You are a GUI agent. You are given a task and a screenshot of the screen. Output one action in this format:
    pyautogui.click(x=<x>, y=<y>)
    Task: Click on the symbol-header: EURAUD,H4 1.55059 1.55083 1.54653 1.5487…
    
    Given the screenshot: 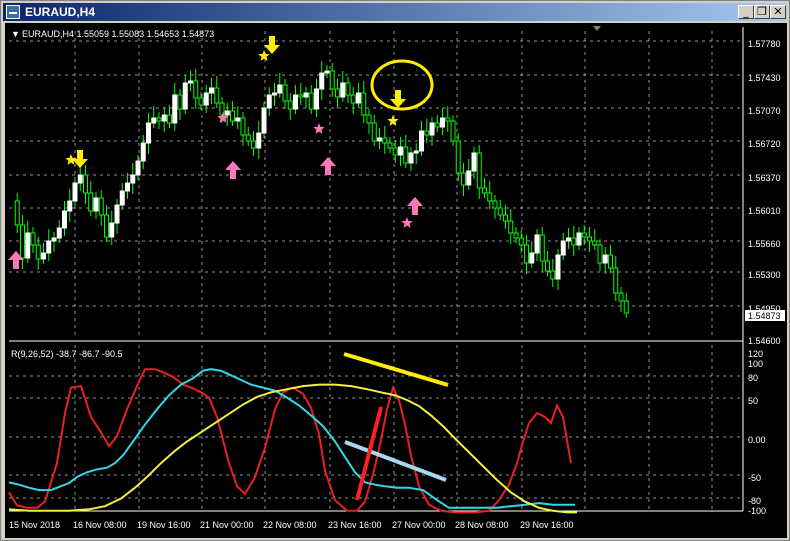 What is the action you would take?
    pyautogui.click(x=118, y=34)
    